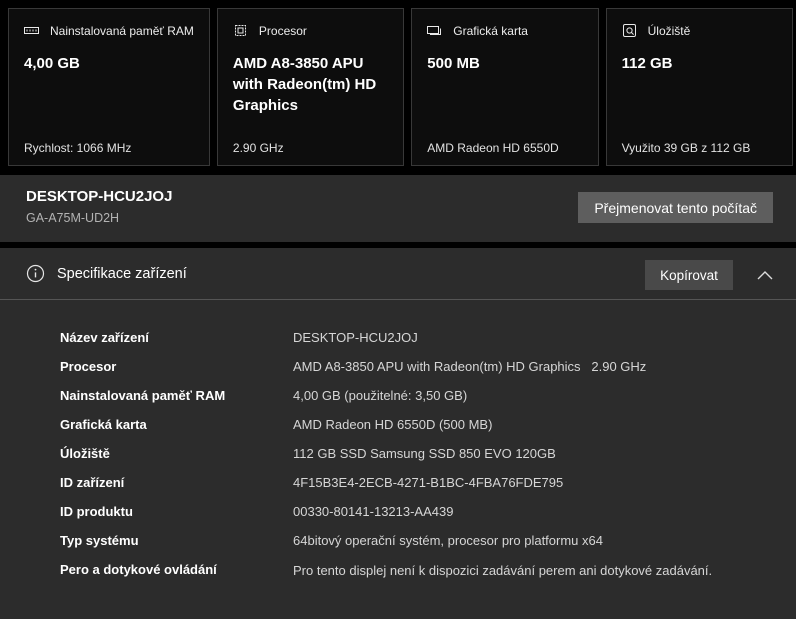 This screenshot has height=619, width=796. I want to click on card-ram-label: Nainstalovaná paměť RAM, so click(122, 30).